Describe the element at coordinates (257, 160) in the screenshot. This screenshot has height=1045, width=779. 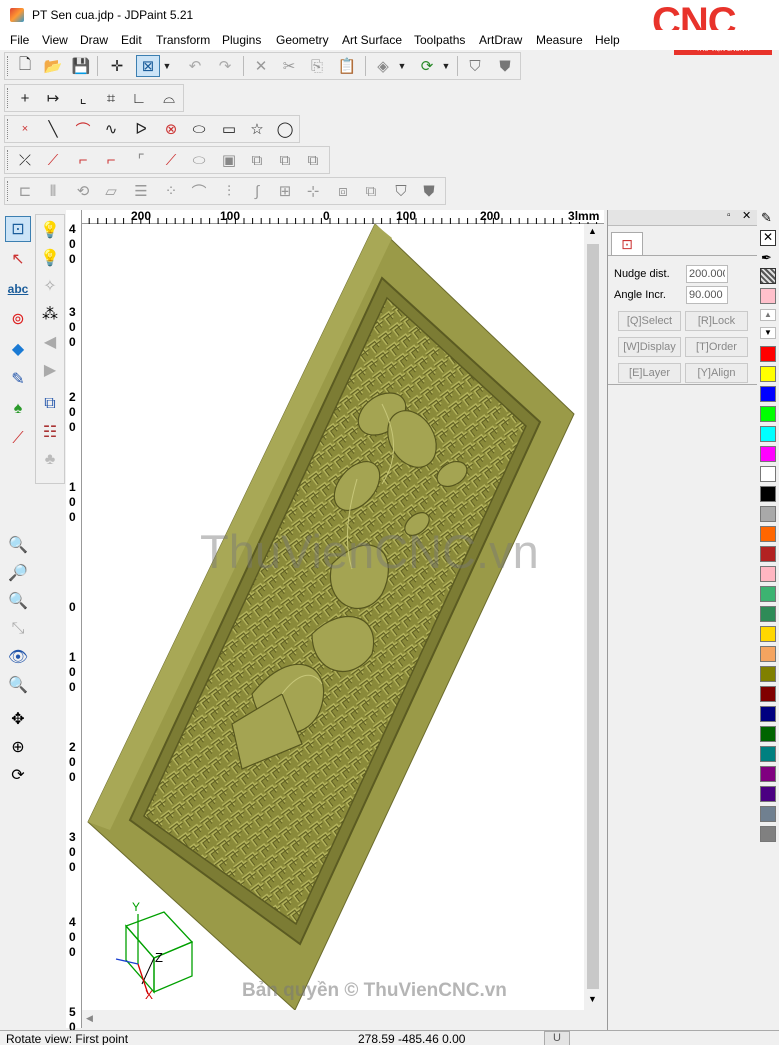
I see `group-icon: ⧉` at that location.